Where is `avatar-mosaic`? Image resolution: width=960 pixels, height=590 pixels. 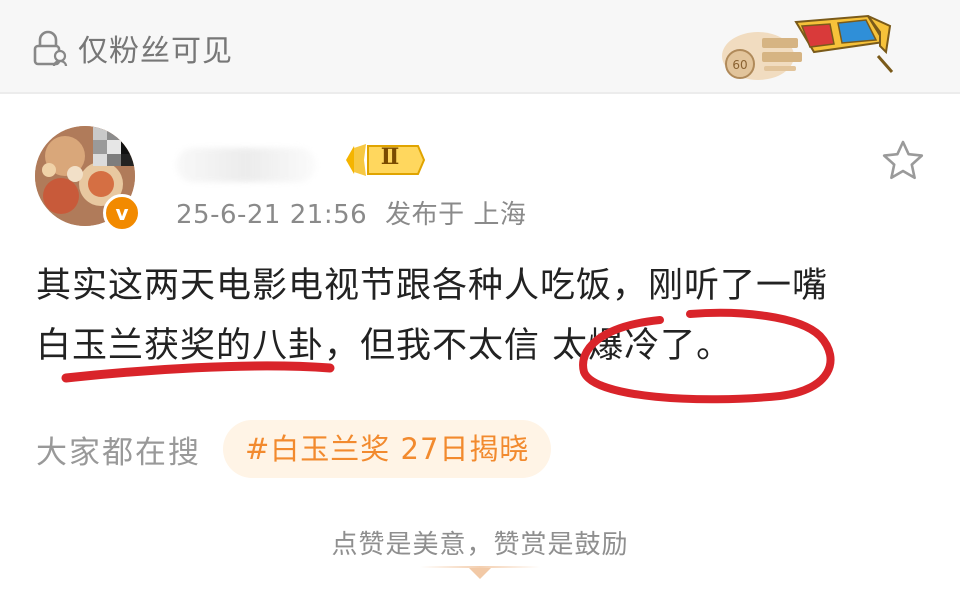
avatar-mosaic is located at coordinates (114, 146).